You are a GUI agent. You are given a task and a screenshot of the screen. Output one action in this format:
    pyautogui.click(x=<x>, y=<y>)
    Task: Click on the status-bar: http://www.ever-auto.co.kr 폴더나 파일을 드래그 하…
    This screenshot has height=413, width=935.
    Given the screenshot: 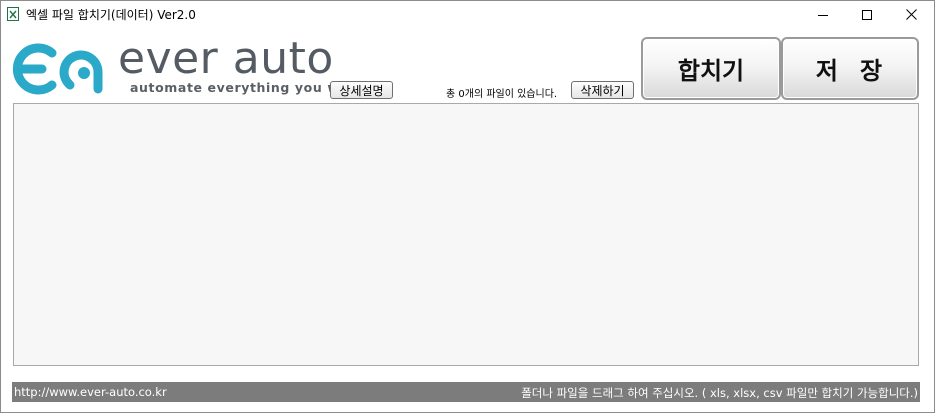 What is the action you would take?
    pyautogui.click(x=466, y=392)
    